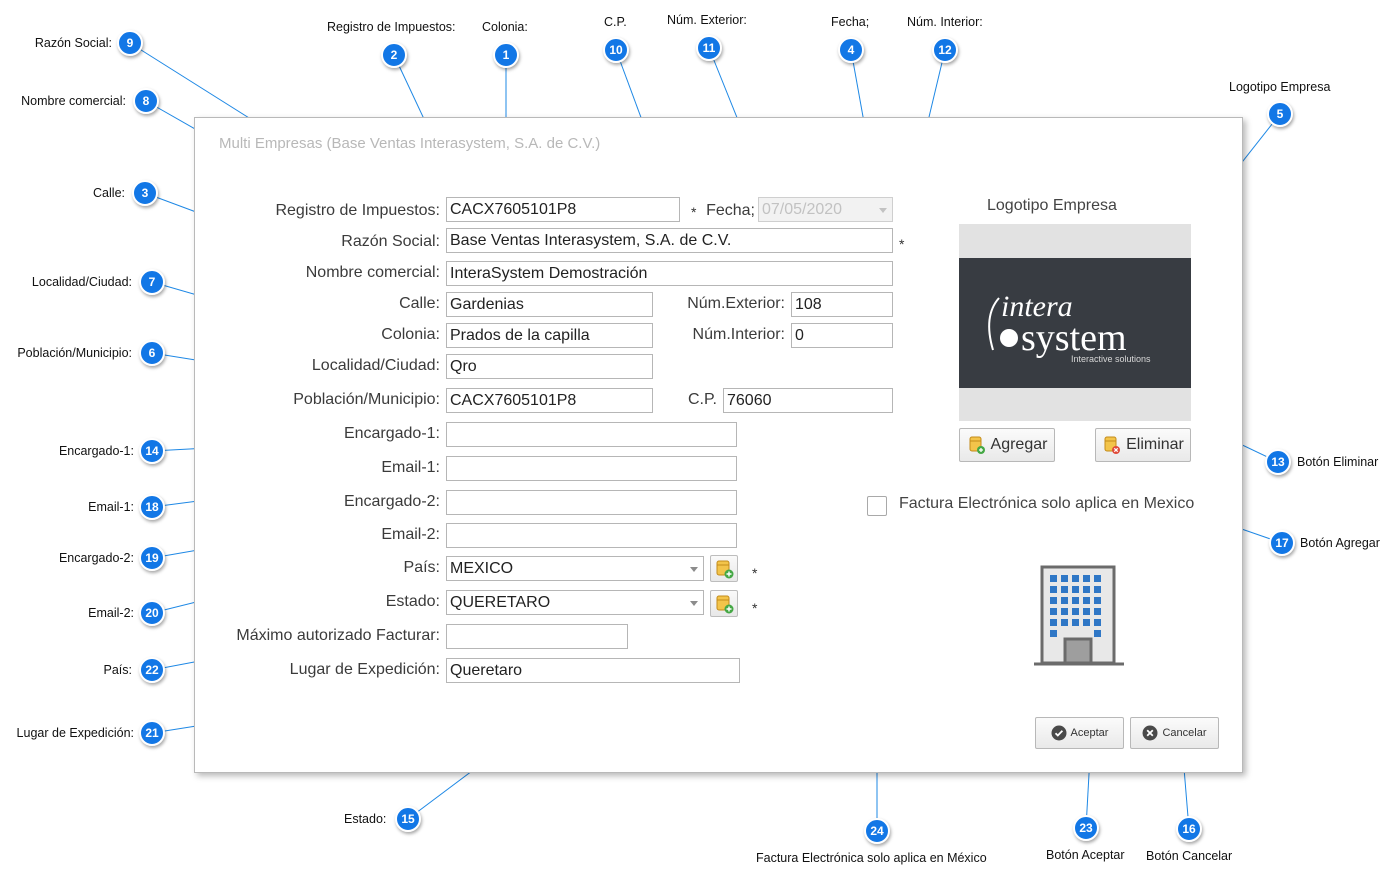 This screenshot has width=1398, height=882. I want to click on pais-select: MEXICO, so click(575, 568).